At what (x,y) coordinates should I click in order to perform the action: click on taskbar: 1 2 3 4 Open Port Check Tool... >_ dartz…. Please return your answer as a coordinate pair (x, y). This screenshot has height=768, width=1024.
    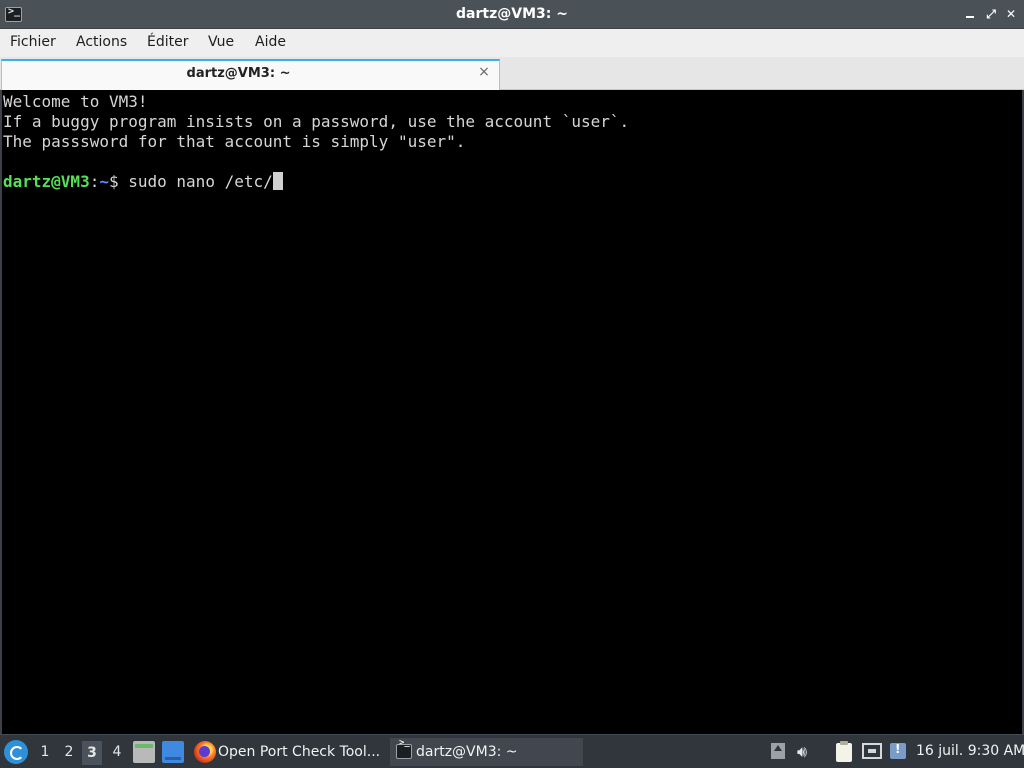
    Looking at the image, I should click on (512, 751).